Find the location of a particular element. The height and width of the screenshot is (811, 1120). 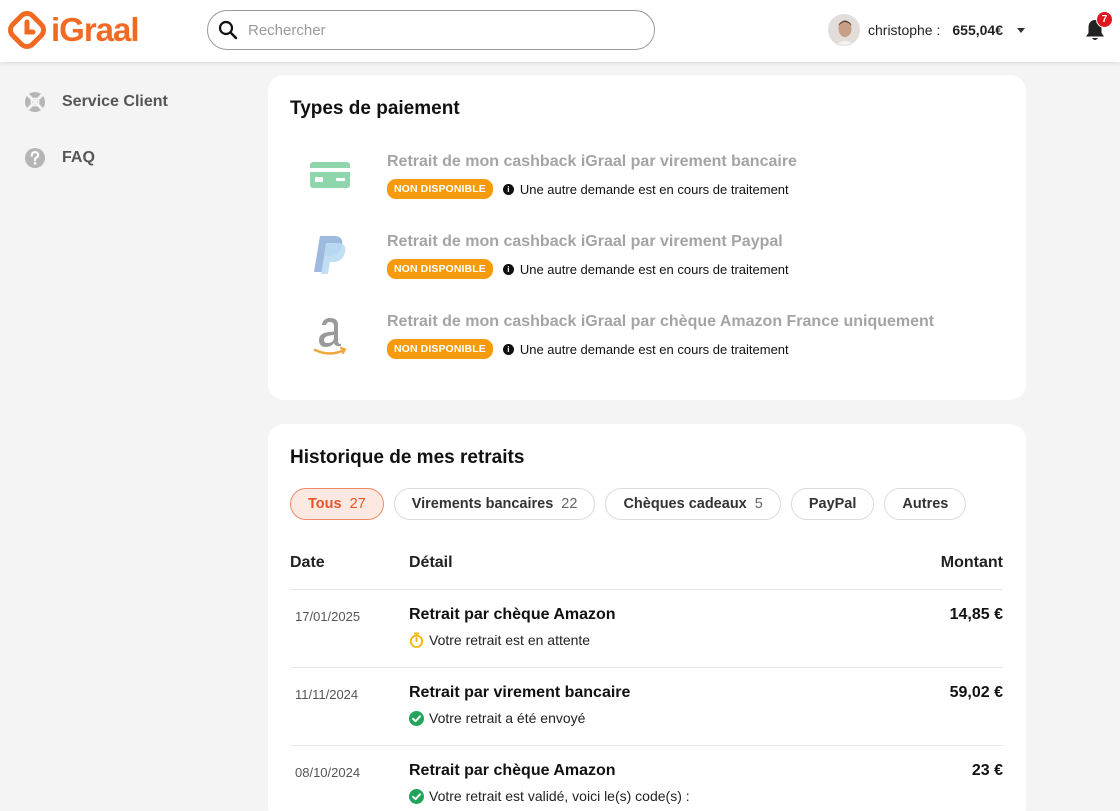

search-bar is located at coordinates (431, 30).